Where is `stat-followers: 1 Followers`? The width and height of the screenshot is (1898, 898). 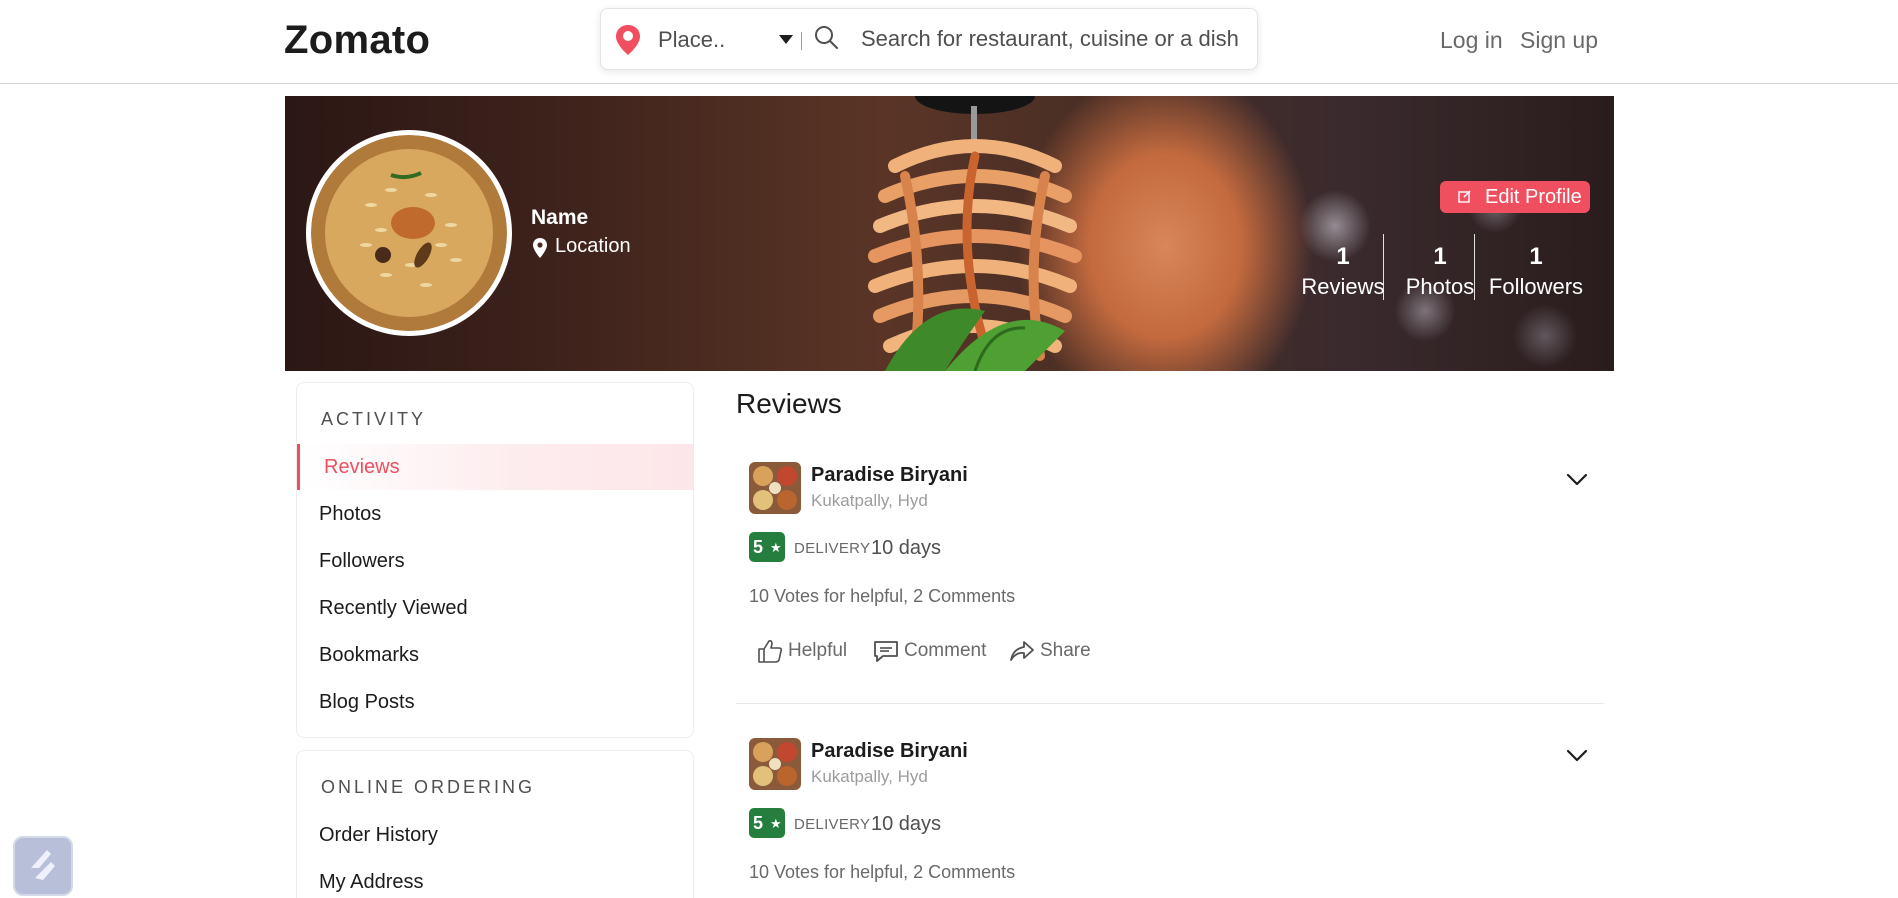
stat-followers: 1 Followers is located at coordinates (1536, 274).